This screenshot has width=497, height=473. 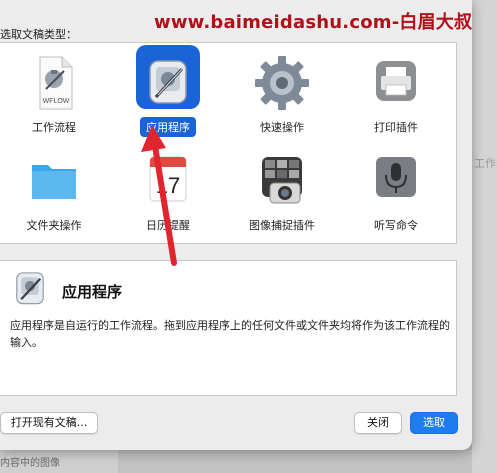 What do you see at coordinates (54, 225) in the screenshot?
I see `template-label: 文件夹操作` at bounding box center [54, 225].